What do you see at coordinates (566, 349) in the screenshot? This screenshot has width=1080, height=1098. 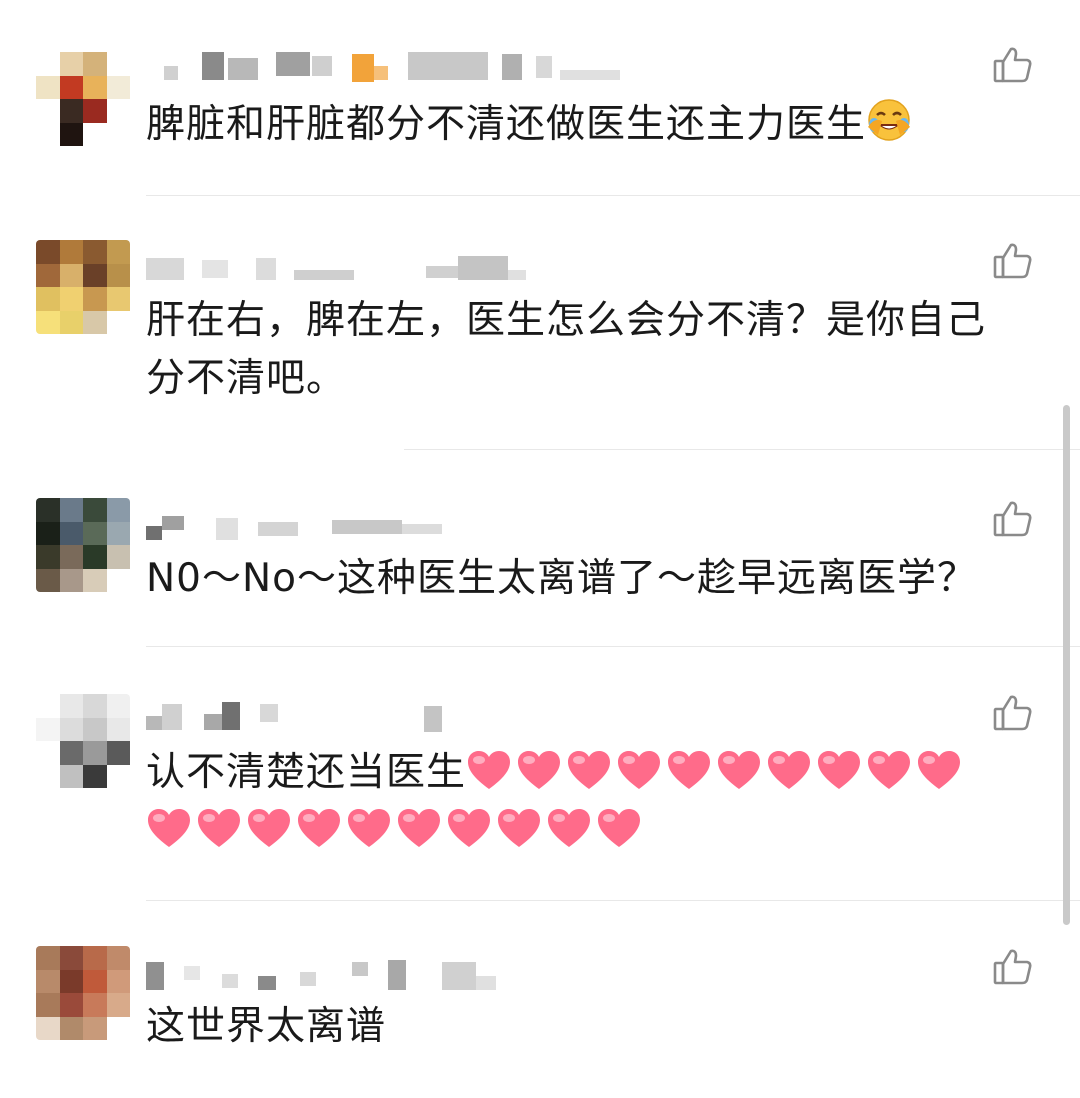 I see `comment-text: 肝在右，脾在左，医生怎么会分不清？是你自己分不清吧。` at bounding box center [566, 349].